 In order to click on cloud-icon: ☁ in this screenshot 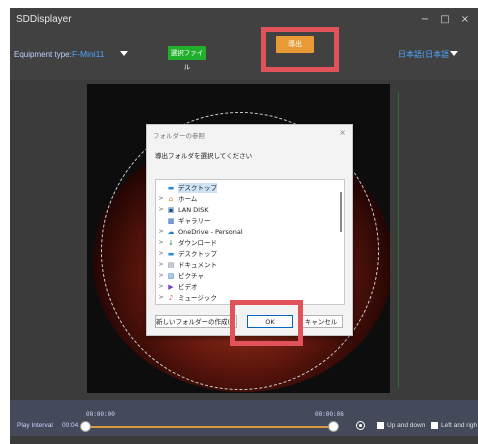, I will do `click(171, 232)`.